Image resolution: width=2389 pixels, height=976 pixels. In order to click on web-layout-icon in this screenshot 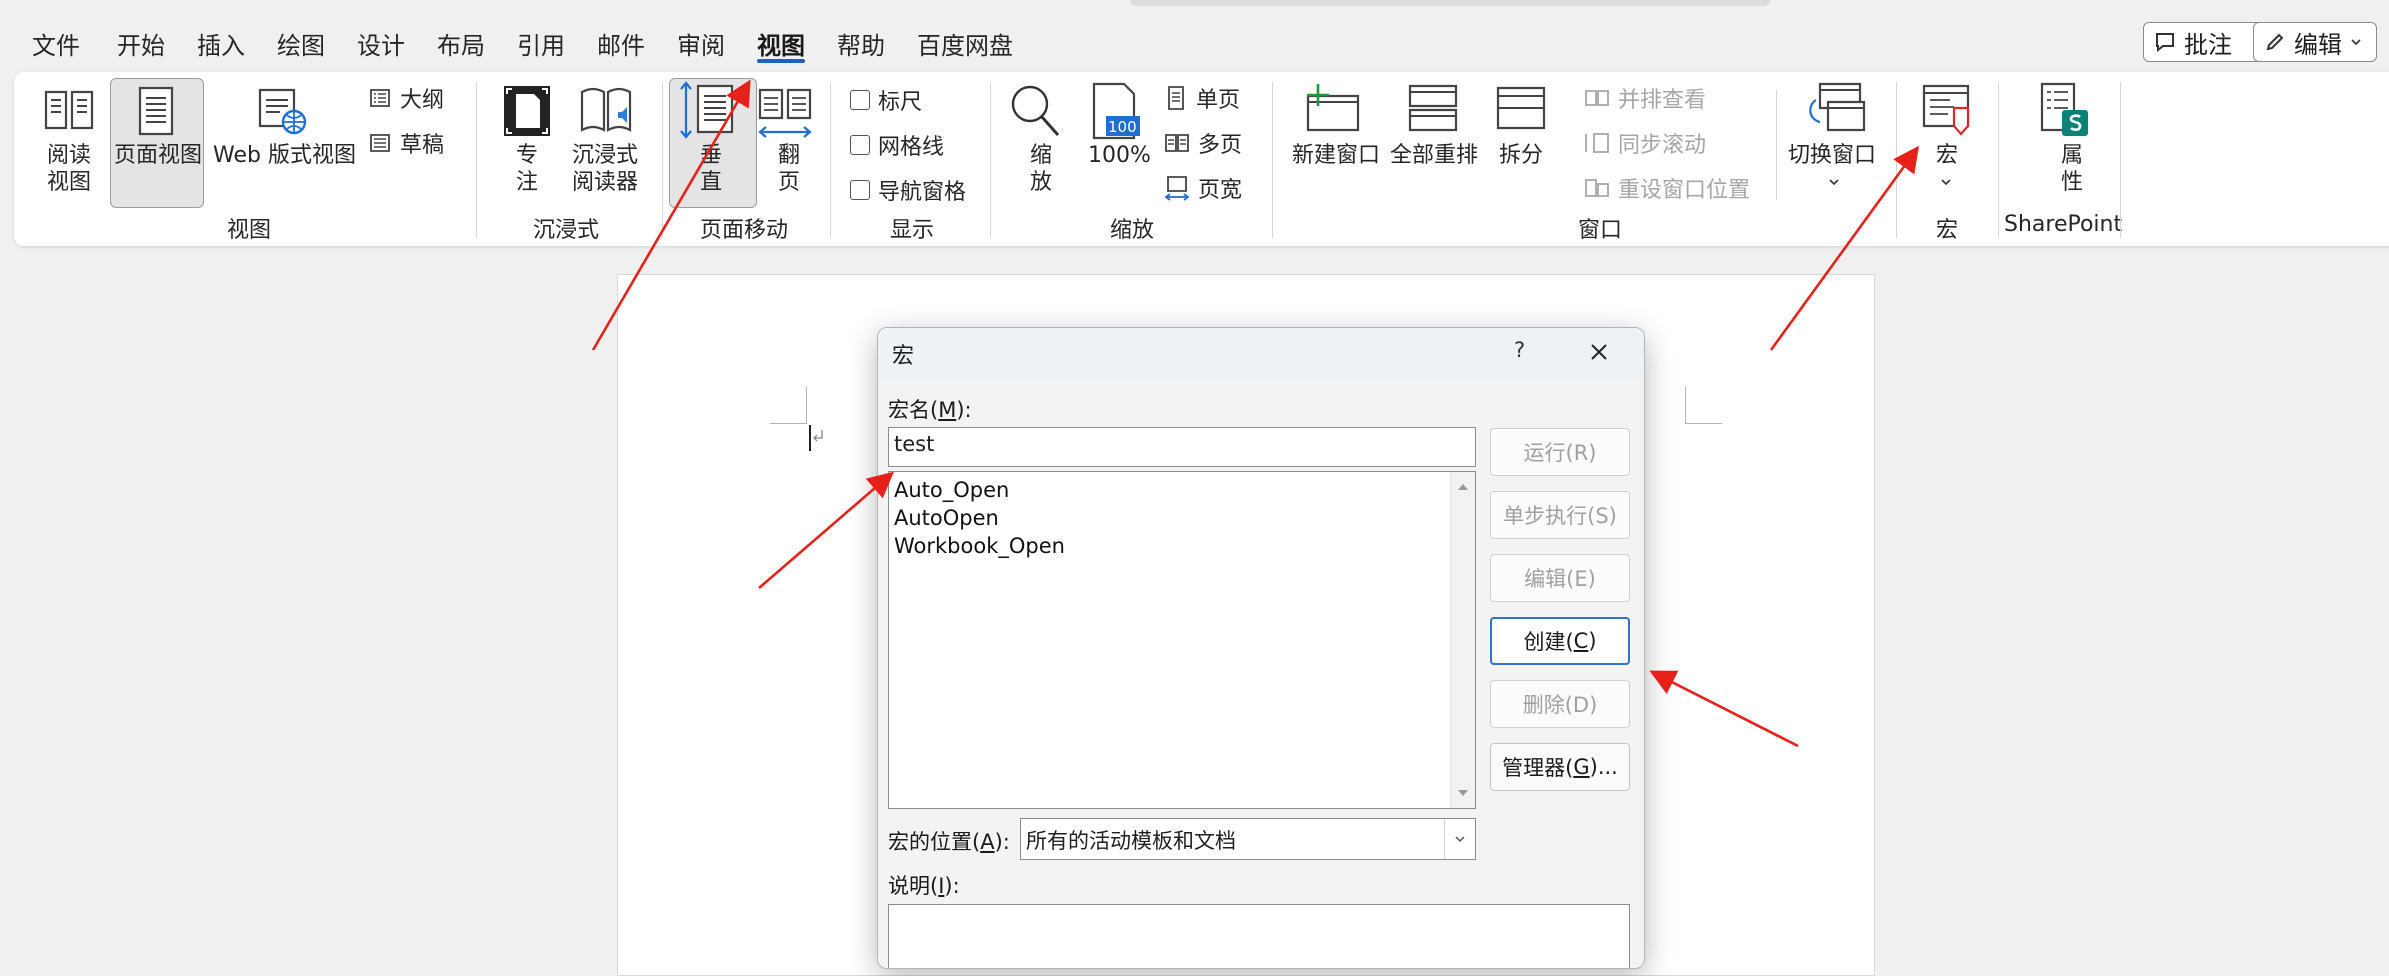, I will do `click(282, 111)`.